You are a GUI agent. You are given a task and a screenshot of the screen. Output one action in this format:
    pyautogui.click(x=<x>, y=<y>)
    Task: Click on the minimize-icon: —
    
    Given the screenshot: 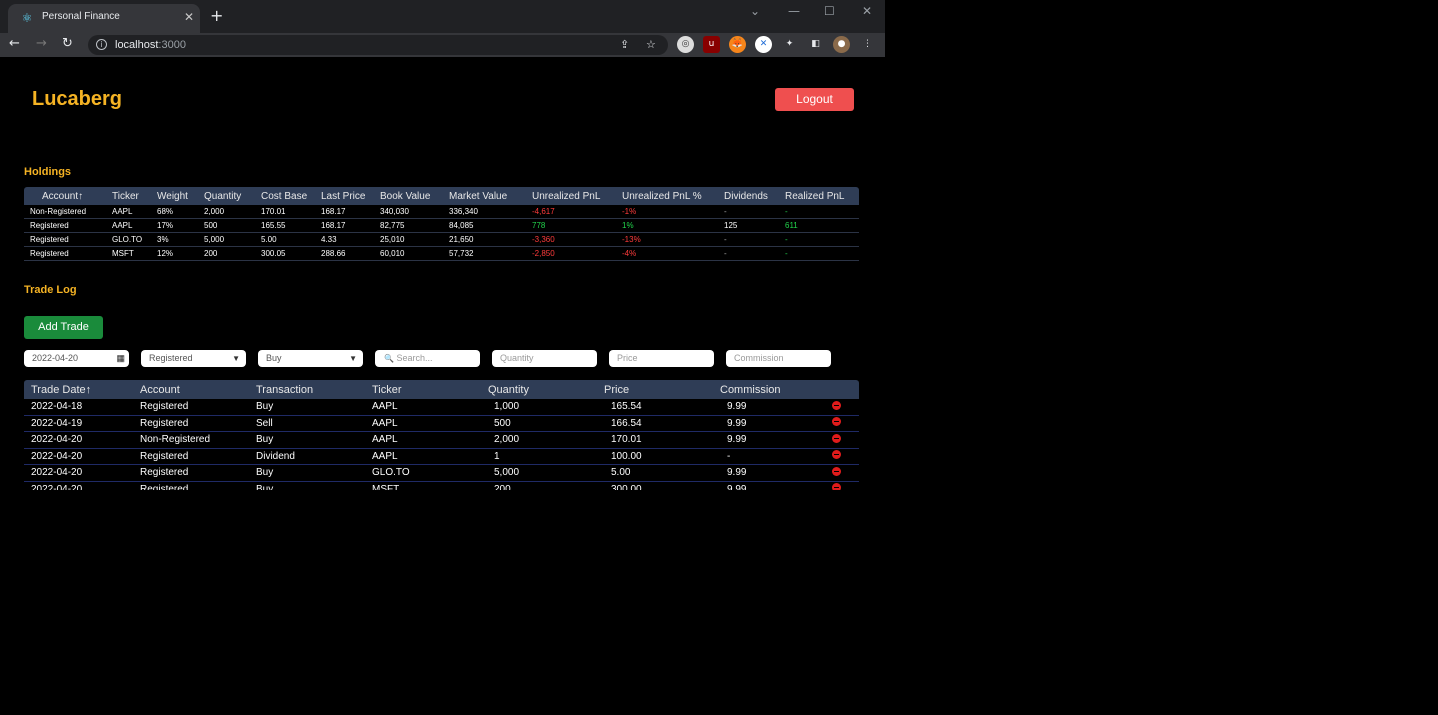 What is the action you would take?
    pyautogui.click(x=794, y=11)
    